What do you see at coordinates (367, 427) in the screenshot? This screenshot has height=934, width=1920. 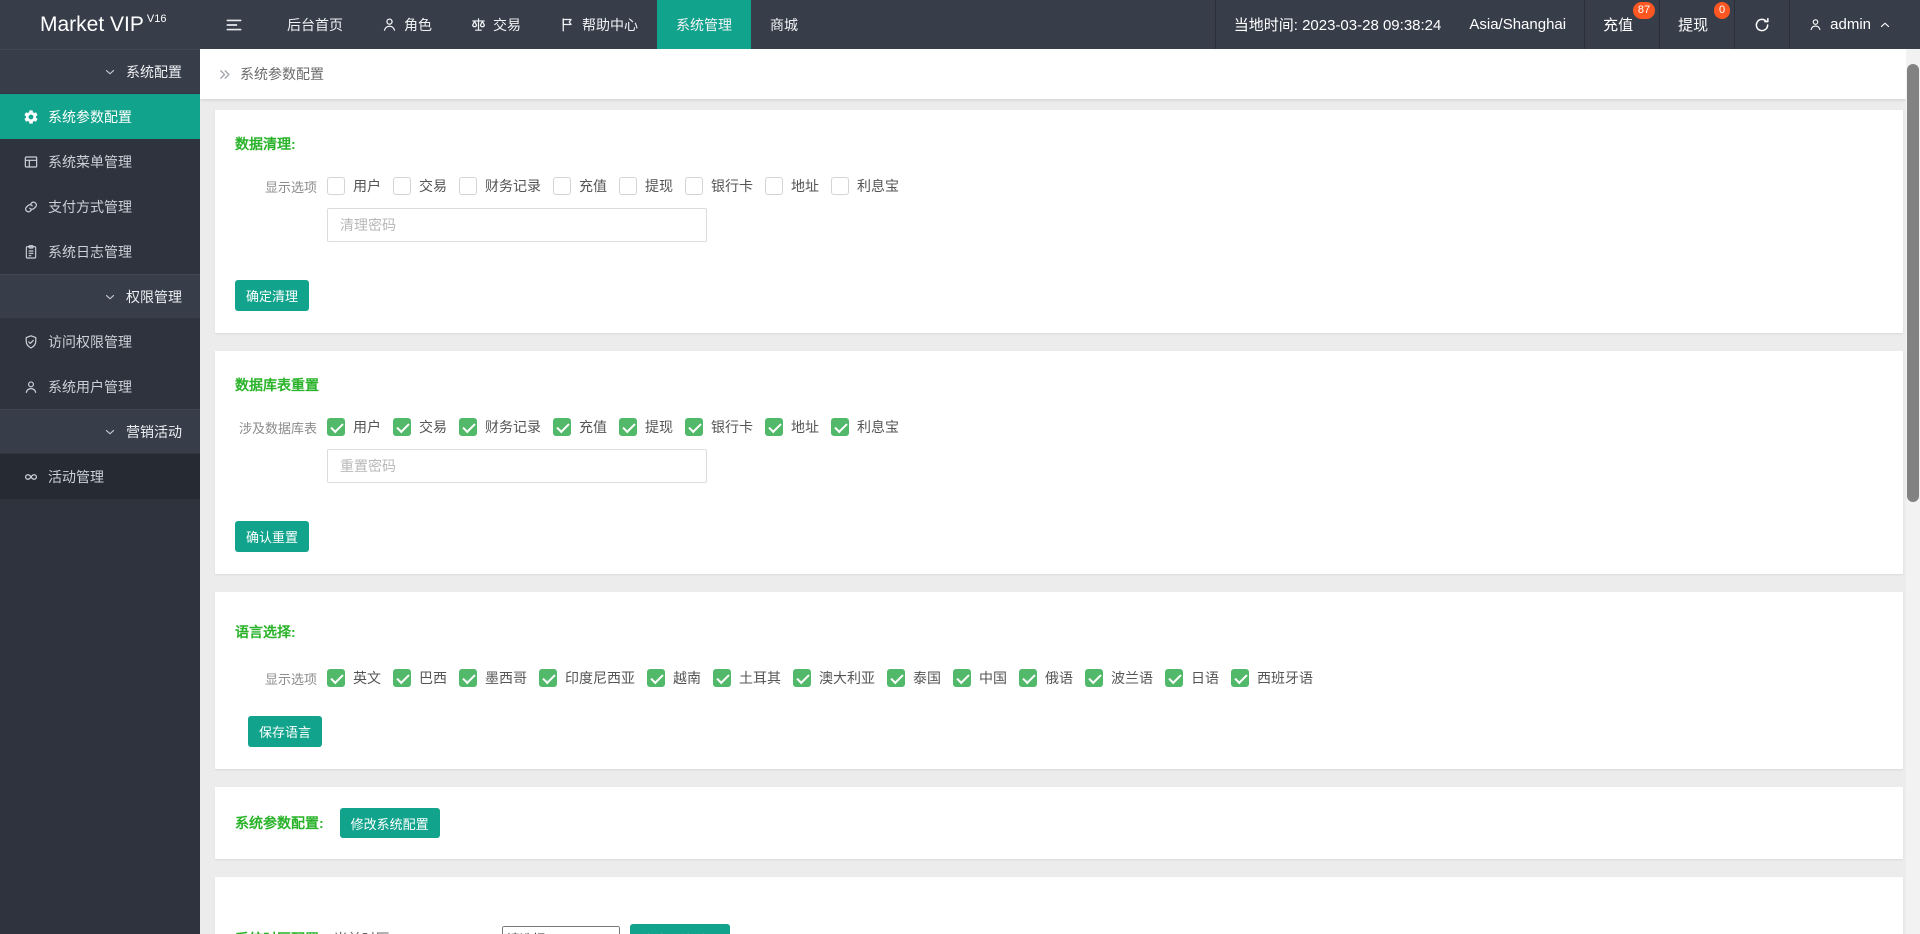 I see `checkbox-label: 用户` at bounding box center [367, 427].